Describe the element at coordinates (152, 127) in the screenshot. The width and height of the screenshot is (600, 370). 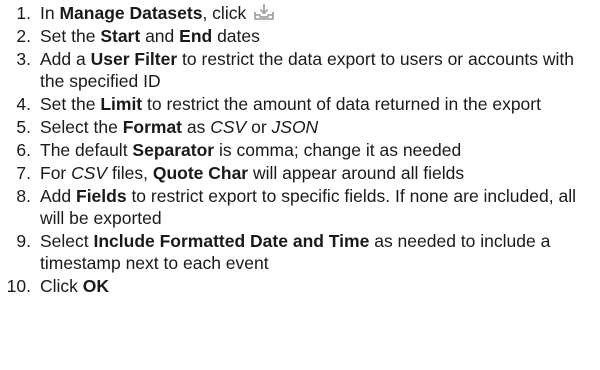
I see `ui-term: Format` at that location.